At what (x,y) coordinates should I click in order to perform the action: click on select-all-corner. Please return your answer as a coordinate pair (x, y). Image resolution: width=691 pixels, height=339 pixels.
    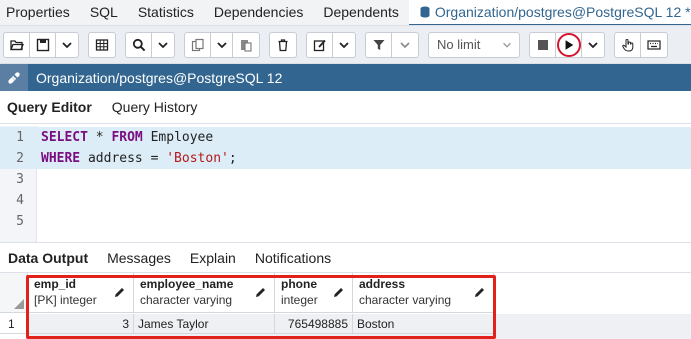
    Looking at the image, I should click on (14, 293).